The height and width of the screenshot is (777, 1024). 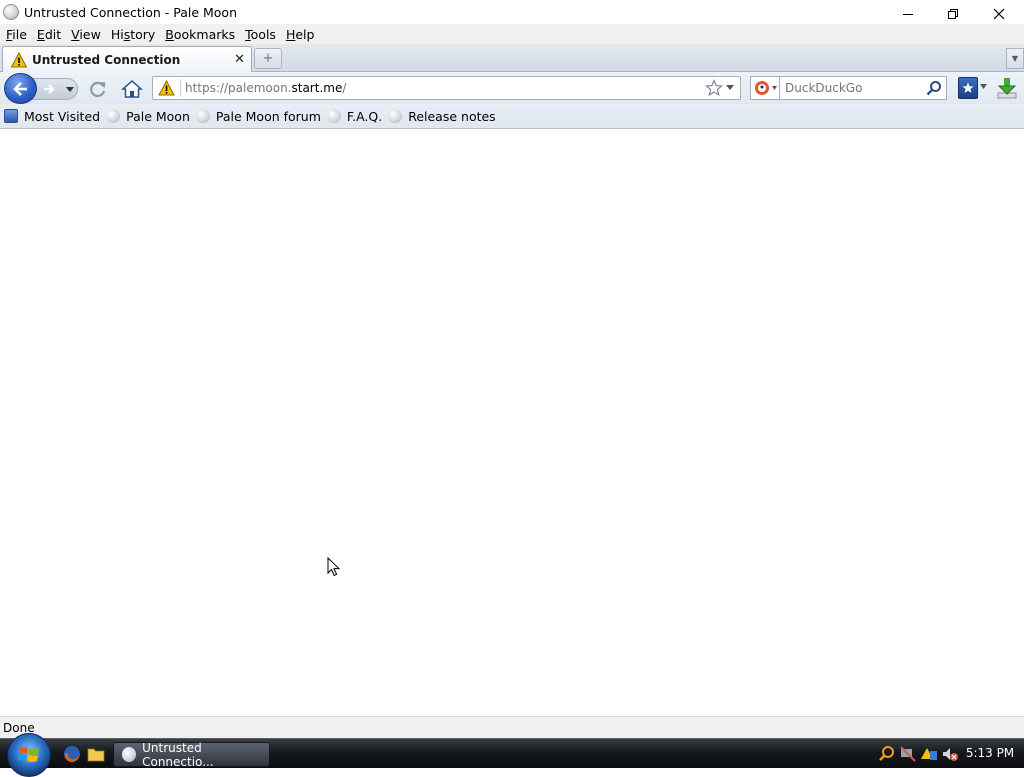 I want to click on url-text: https://palemoon.start.me/, so click(x=265, y=88).